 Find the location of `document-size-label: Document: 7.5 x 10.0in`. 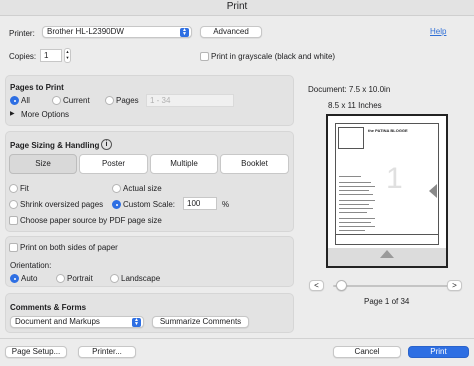

document-size-label: Document: 7.5 x 10.0in is located at coordinates (349, 89).